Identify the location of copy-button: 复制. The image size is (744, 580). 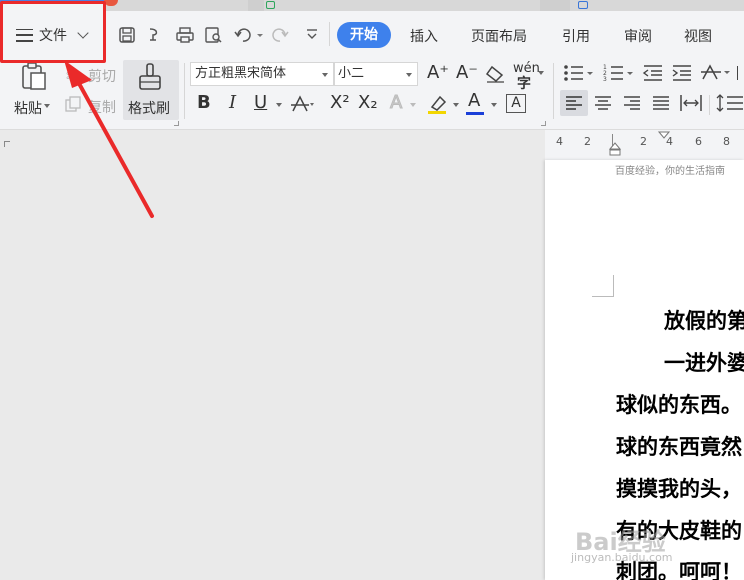
(102, 107).